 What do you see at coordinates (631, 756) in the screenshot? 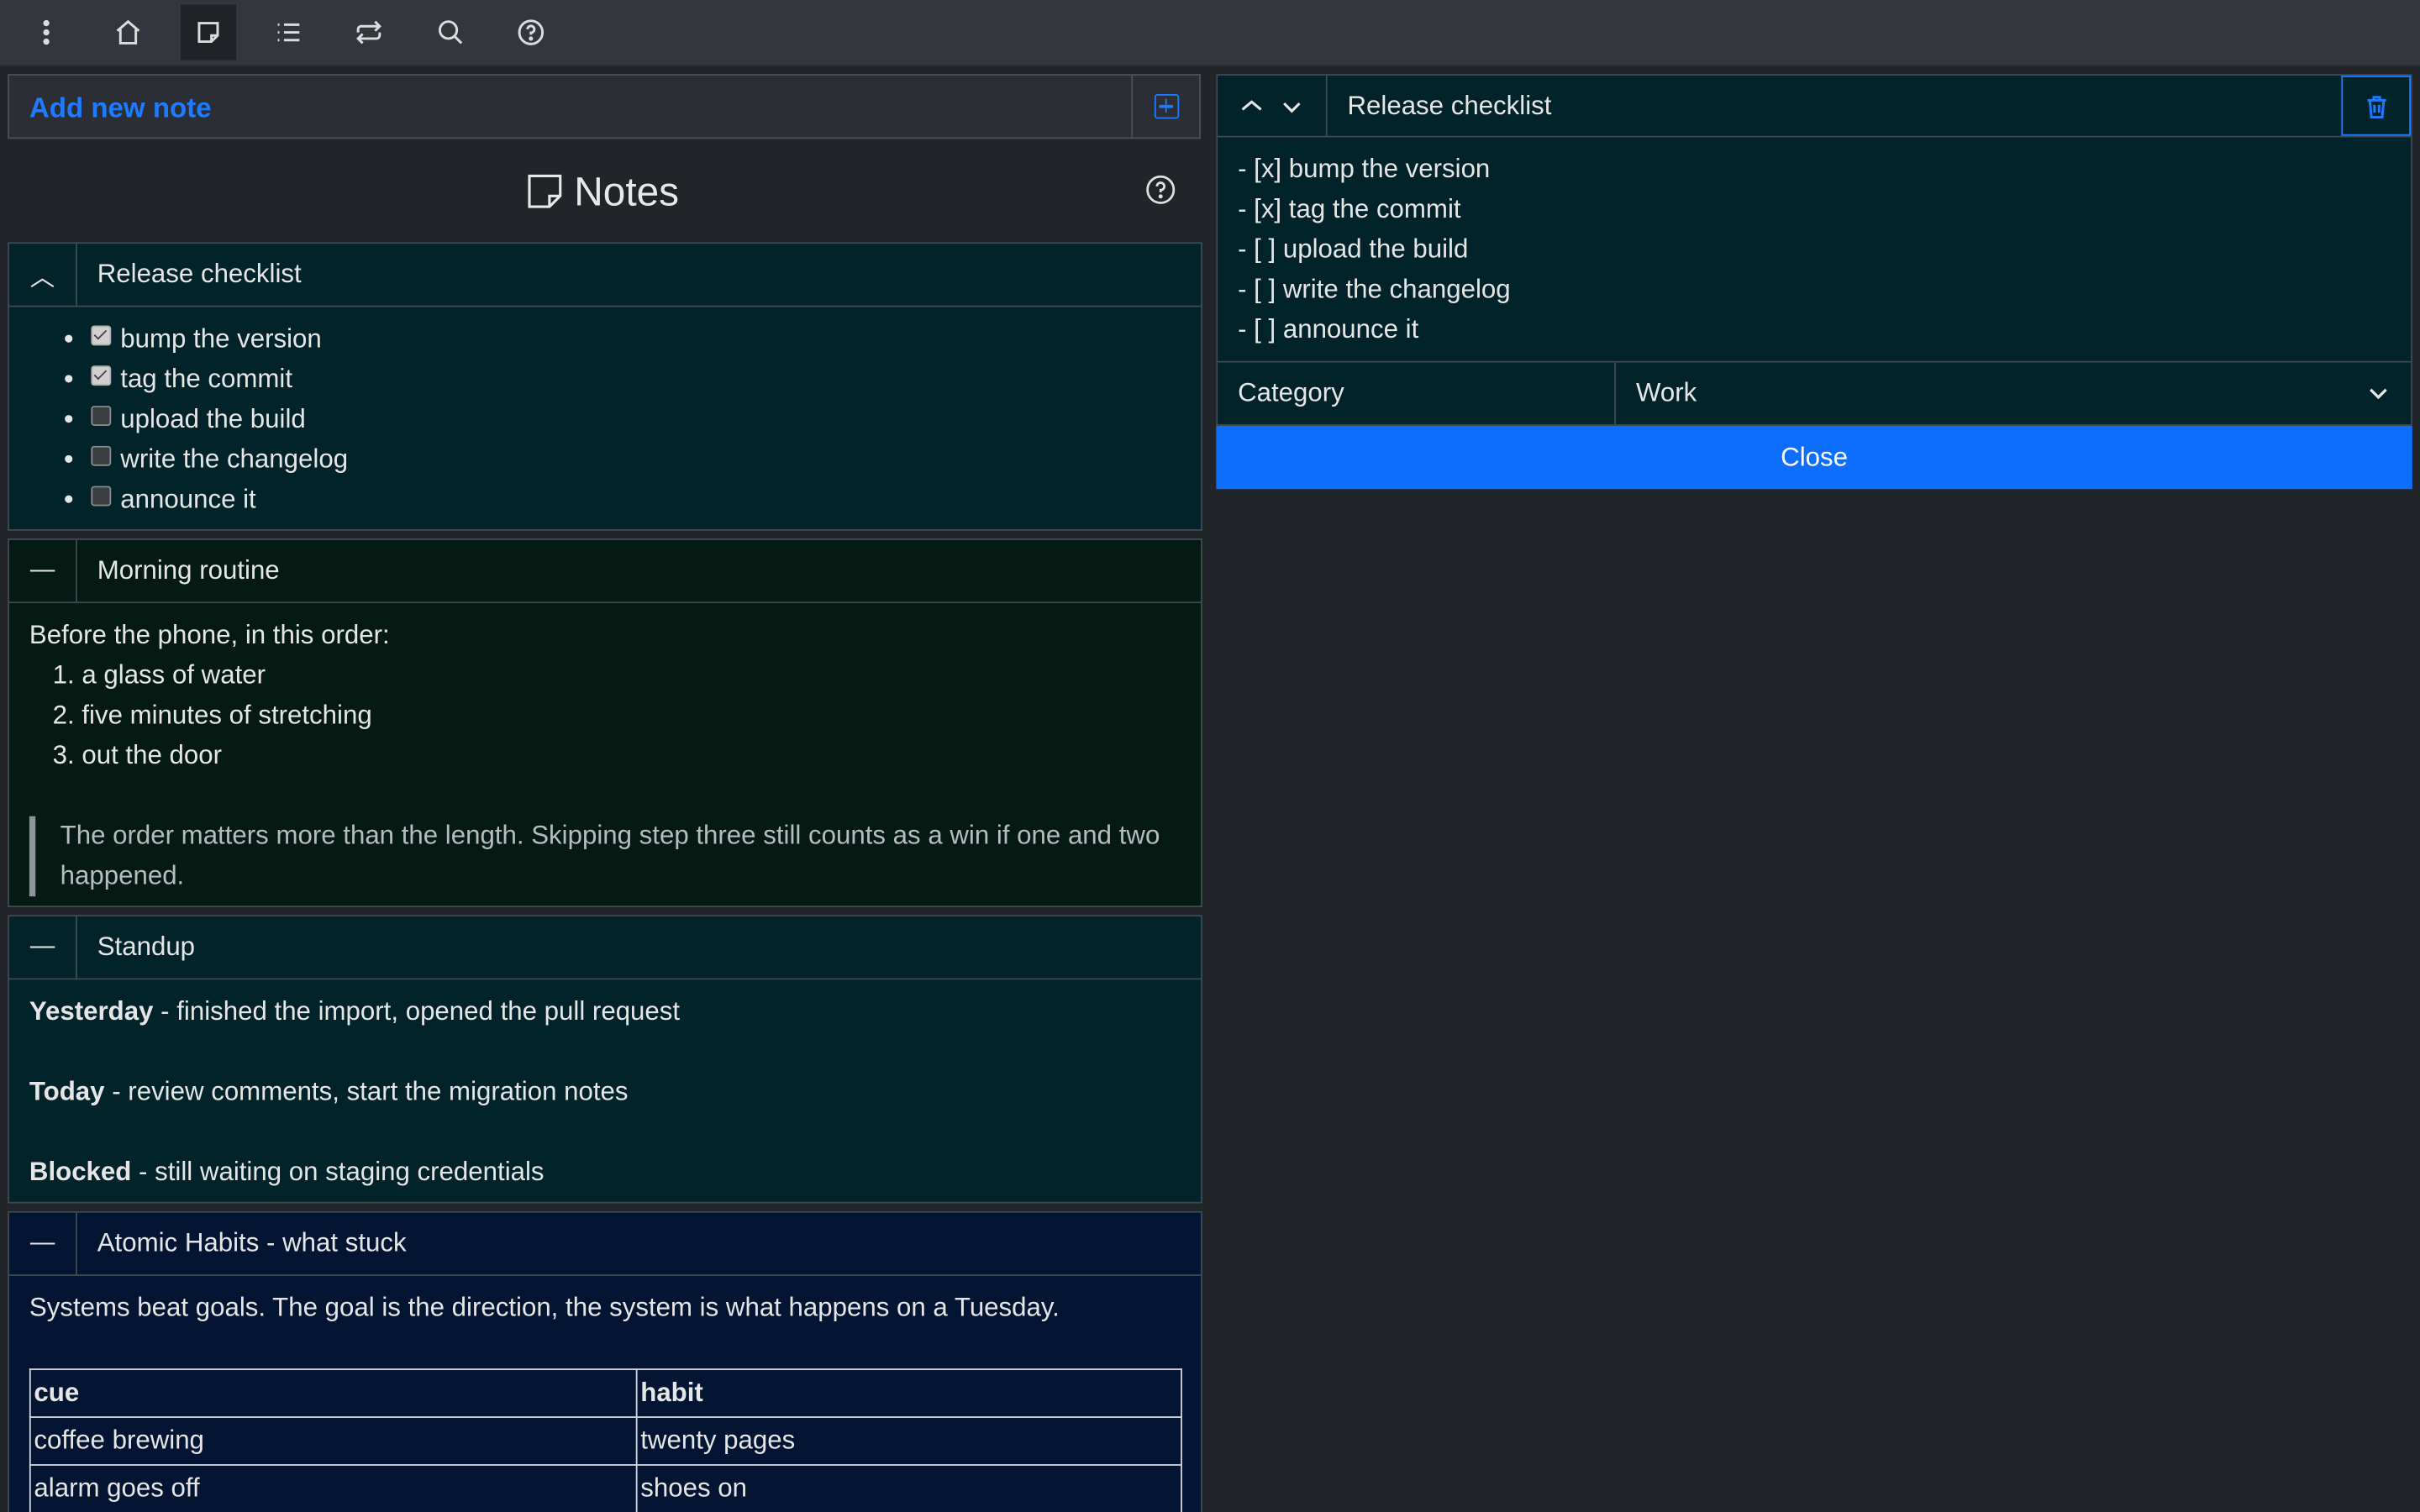
I see `list-item: out the door` at bounding box center [631, 756].